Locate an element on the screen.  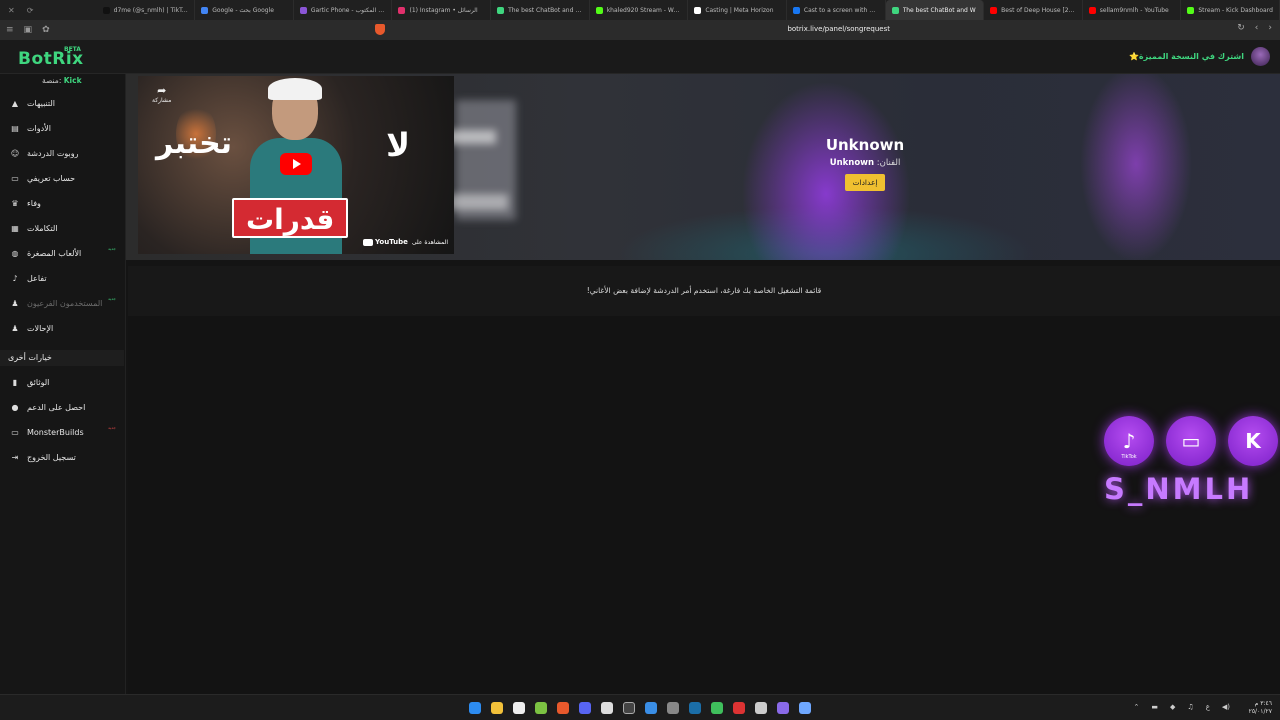
browser-tab: khaled920 Stream - Watch is located at coordinates (639, 10).